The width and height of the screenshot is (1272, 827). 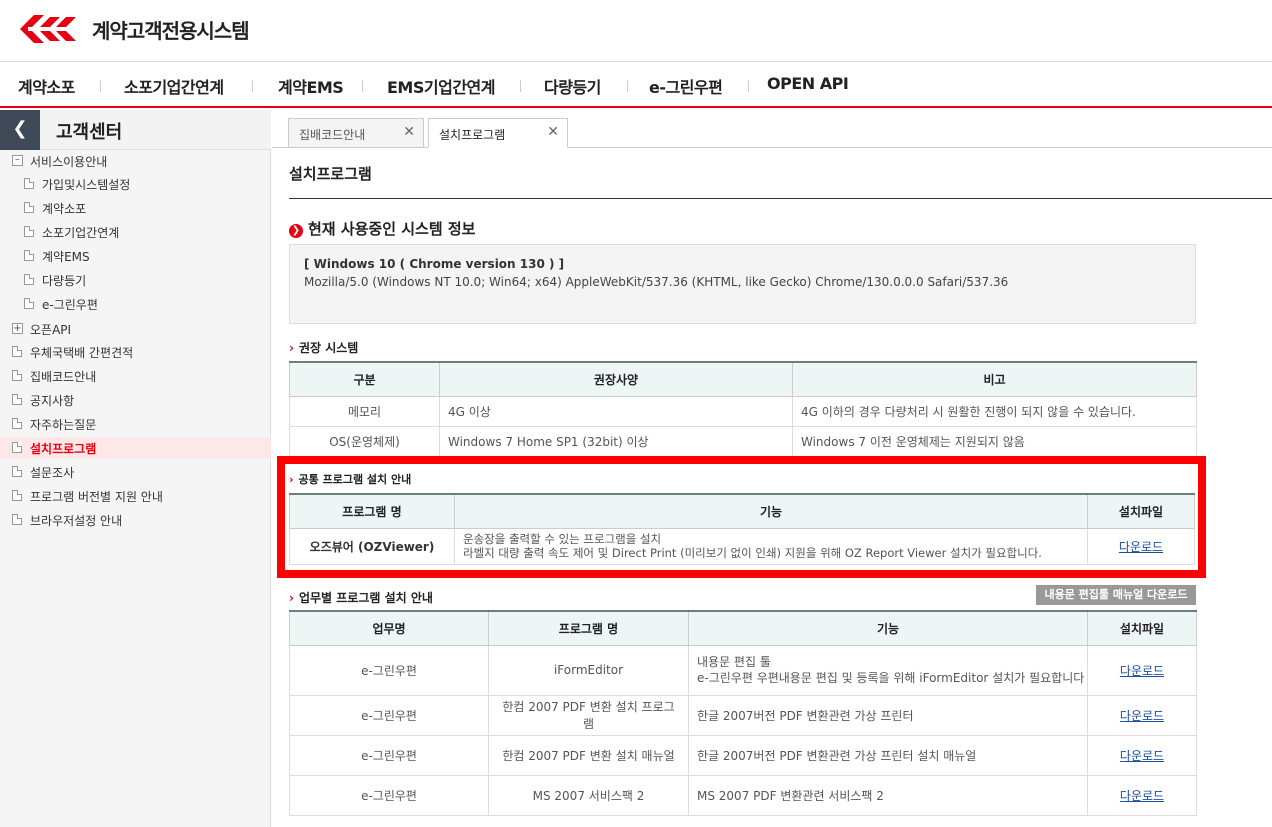 I want to click on sidebar-item-version-support: 프로그램 버전별 지원 안내, so click(x=135, y=496).